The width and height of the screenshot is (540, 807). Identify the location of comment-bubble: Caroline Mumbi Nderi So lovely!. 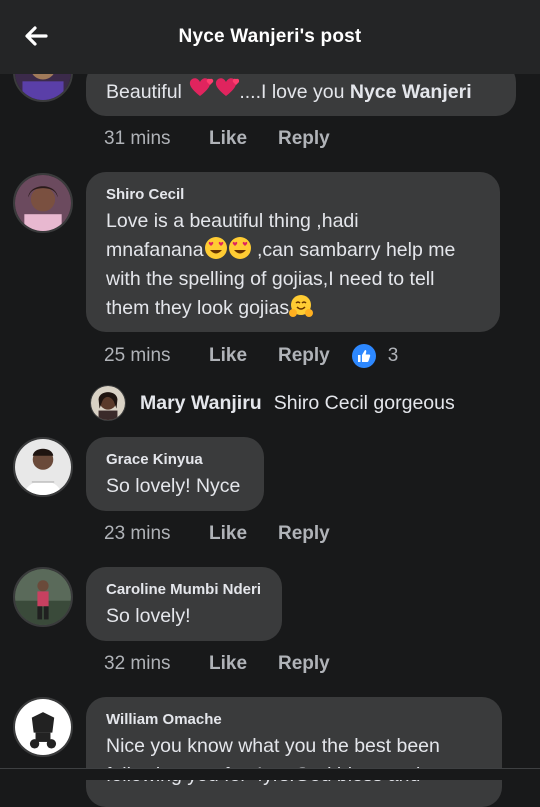
(184, 604).